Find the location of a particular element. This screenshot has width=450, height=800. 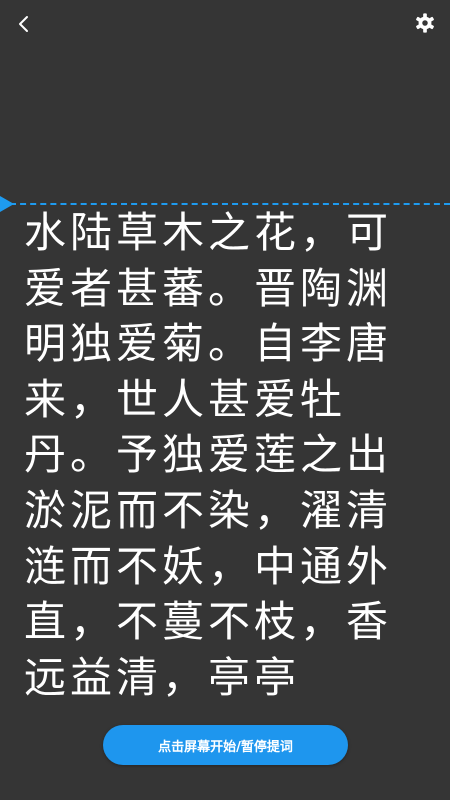

top-bar is located at coordinates (225, 24).